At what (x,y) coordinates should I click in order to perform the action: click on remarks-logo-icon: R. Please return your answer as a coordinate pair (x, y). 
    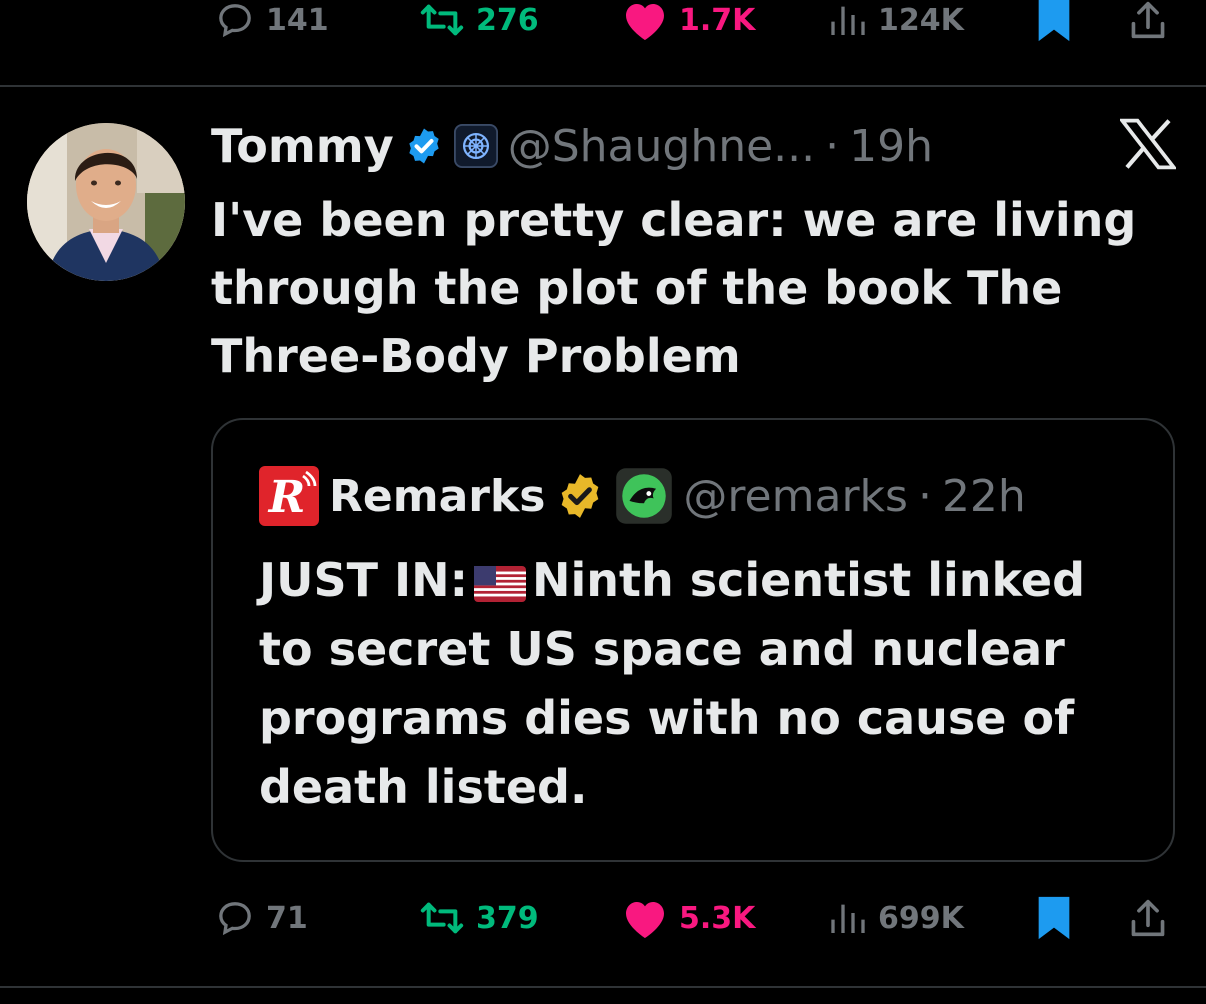
    Looking at the image, I should click on (289, 496).